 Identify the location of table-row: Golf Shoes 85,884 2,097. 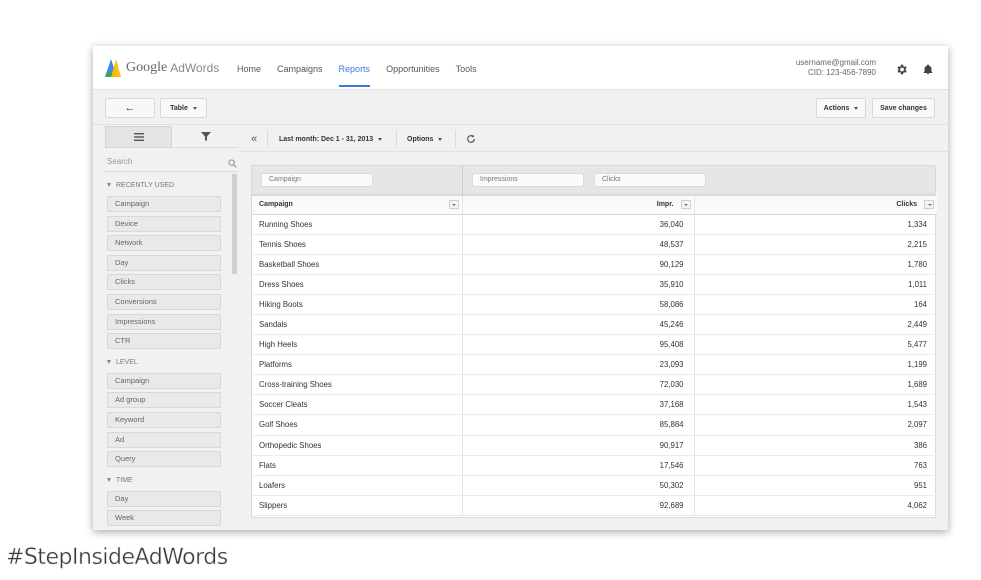
(594, 425).